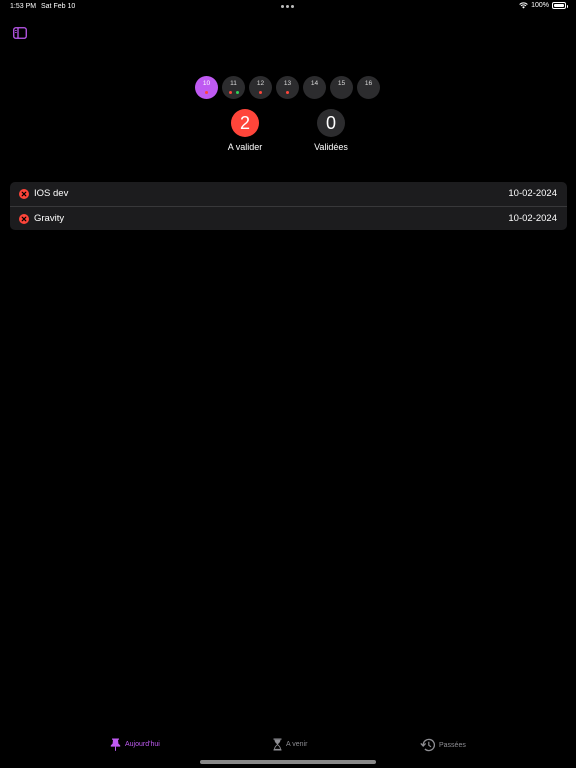 The height and width of the screenshot is (768, 576). I want to click on task-name: Gravity, so click(49, 218).